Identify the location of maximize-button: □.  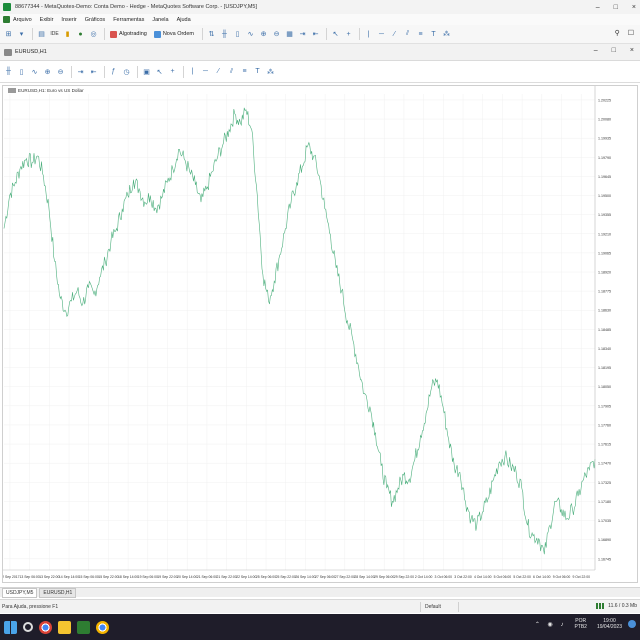
(616, 7).